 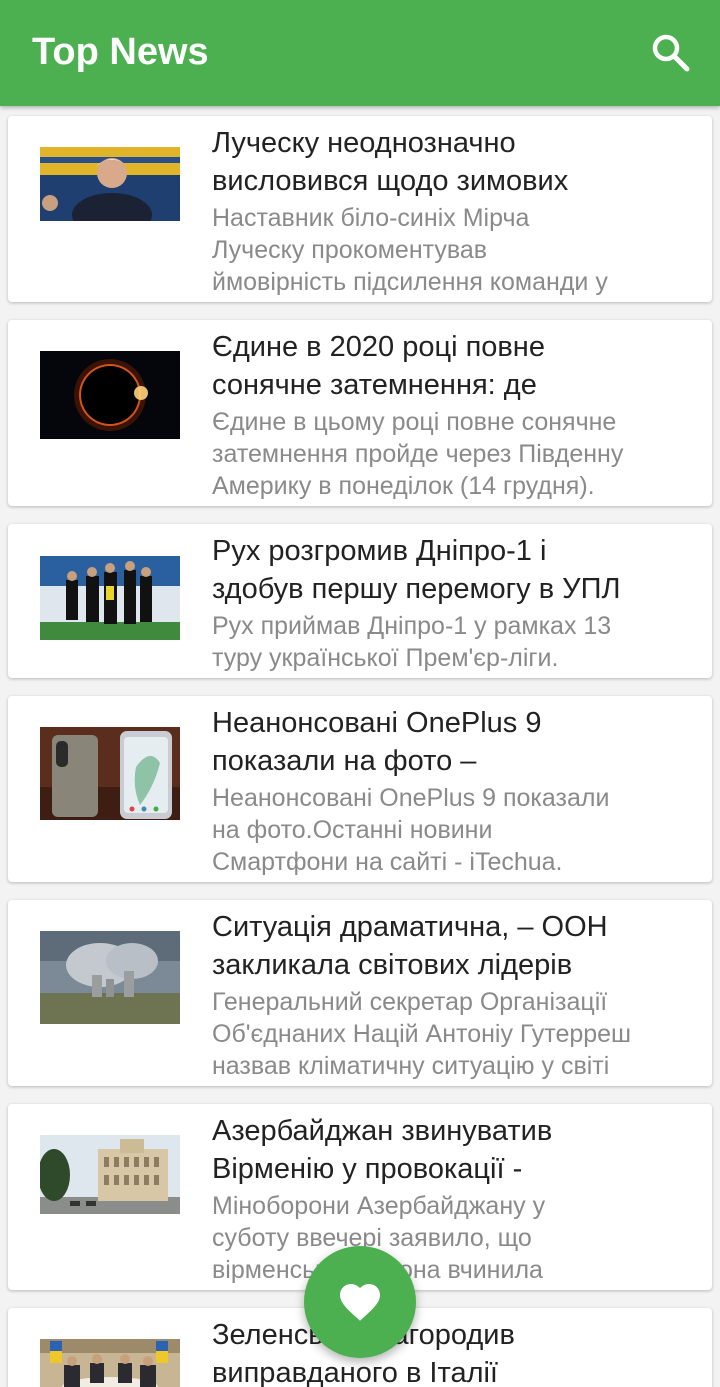 What do you see at coordinates (110, 773) in the screenshot?
I see `oneplus-phones-photo` at bounding box center [110, 773].